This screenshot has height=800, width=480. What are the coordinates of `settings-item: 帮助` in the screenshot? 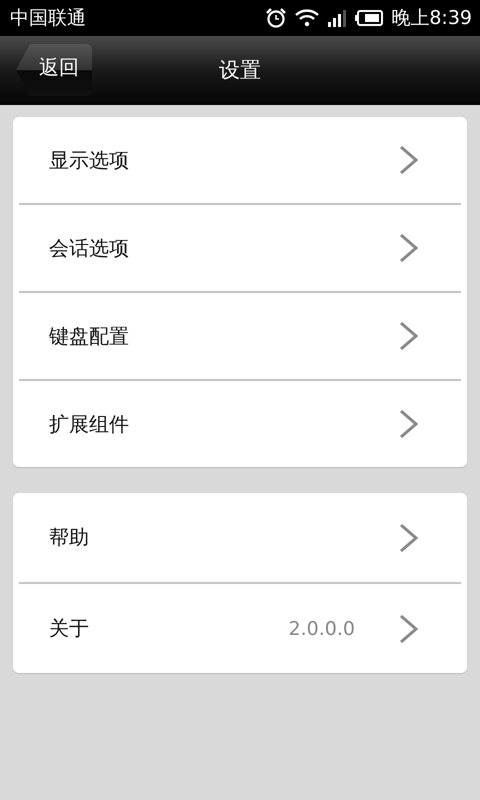 It's located at (240, 537).